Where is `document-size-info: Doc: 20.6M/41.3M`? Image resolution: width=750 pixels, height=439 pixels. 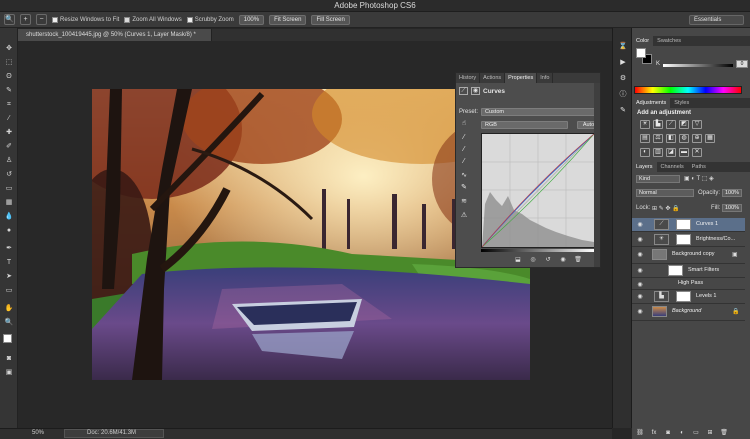
document-size-info: Doc: 20.6M/41.3M is located at coordinates (114, 433).